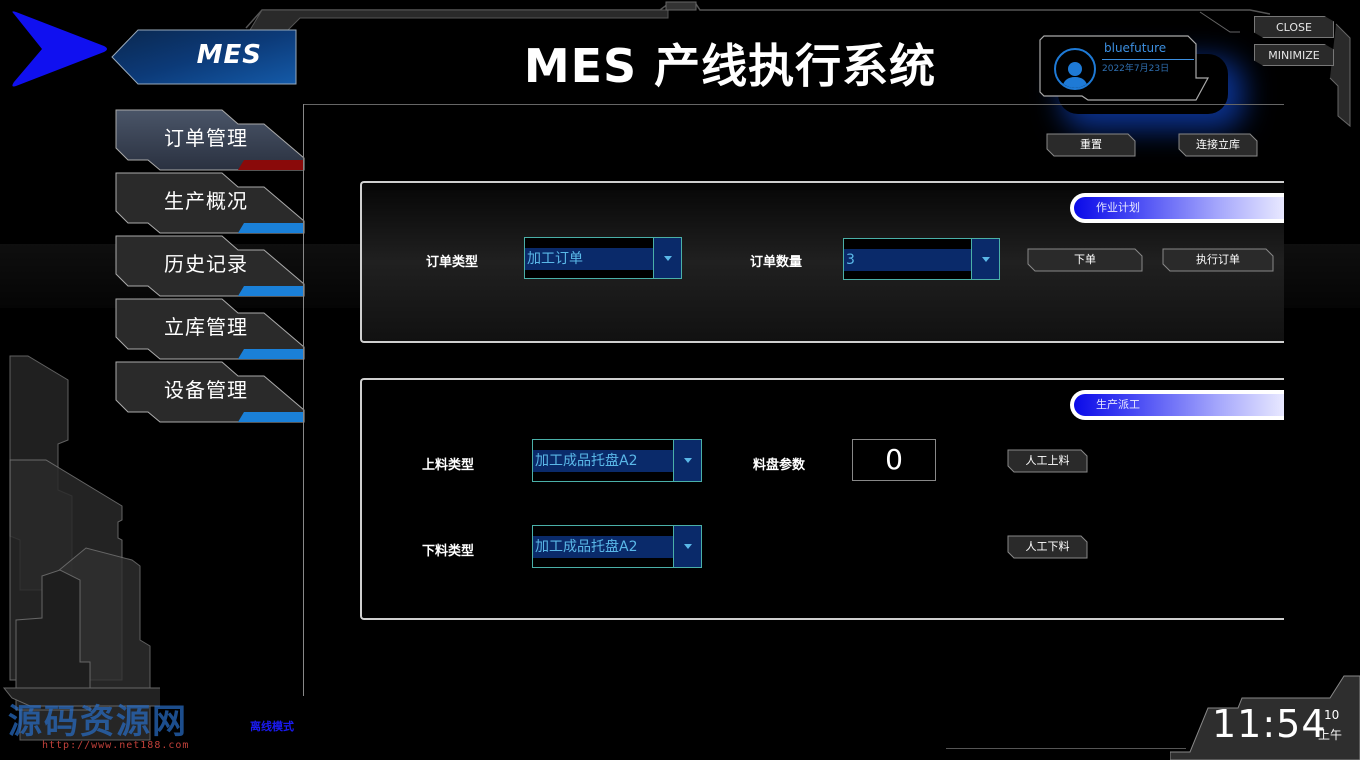  I want to click on execute-order-button-label: 执行订单, so click(1218, 259).